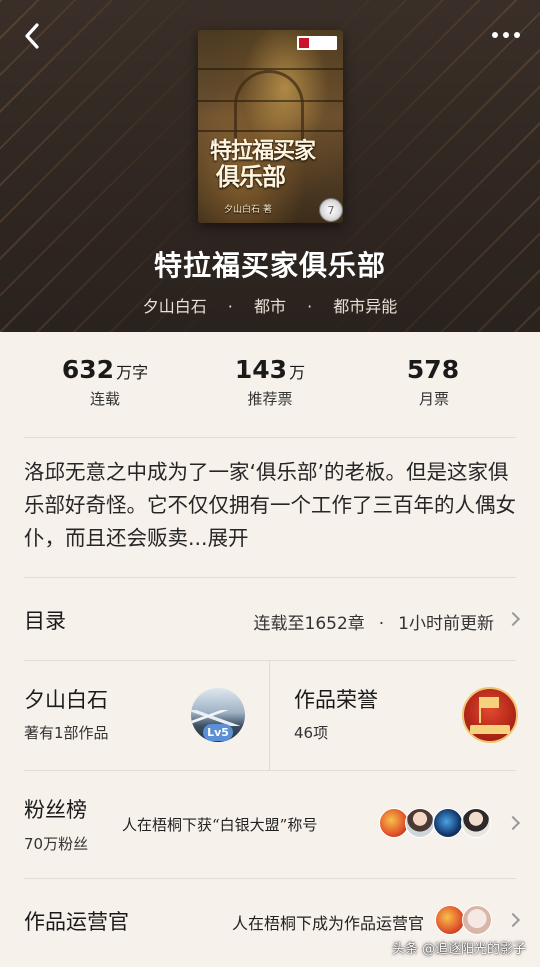 This screenshot has width=540, height=967. I want to click on fans-title: 粉丝榜, so click(55, 810).